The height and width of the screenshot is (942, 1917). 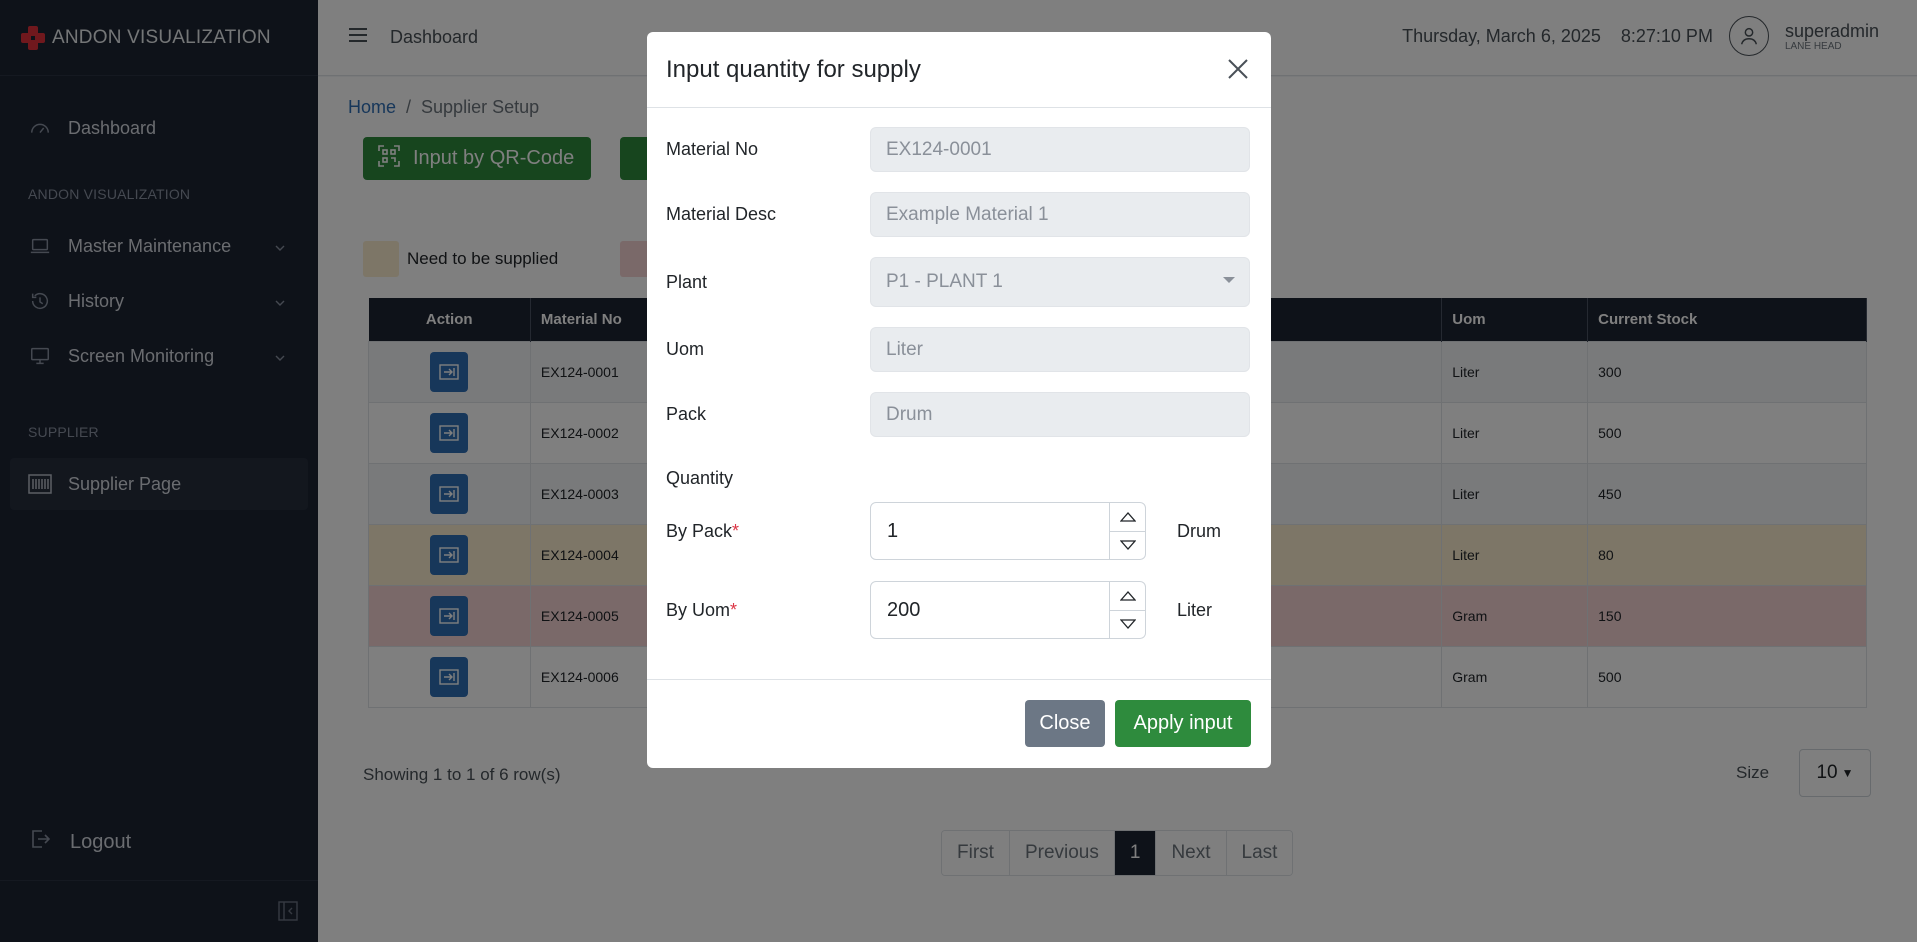 I want to click on plant-row: Plant P1 - PLANT 1, so click(x=958, y=282).